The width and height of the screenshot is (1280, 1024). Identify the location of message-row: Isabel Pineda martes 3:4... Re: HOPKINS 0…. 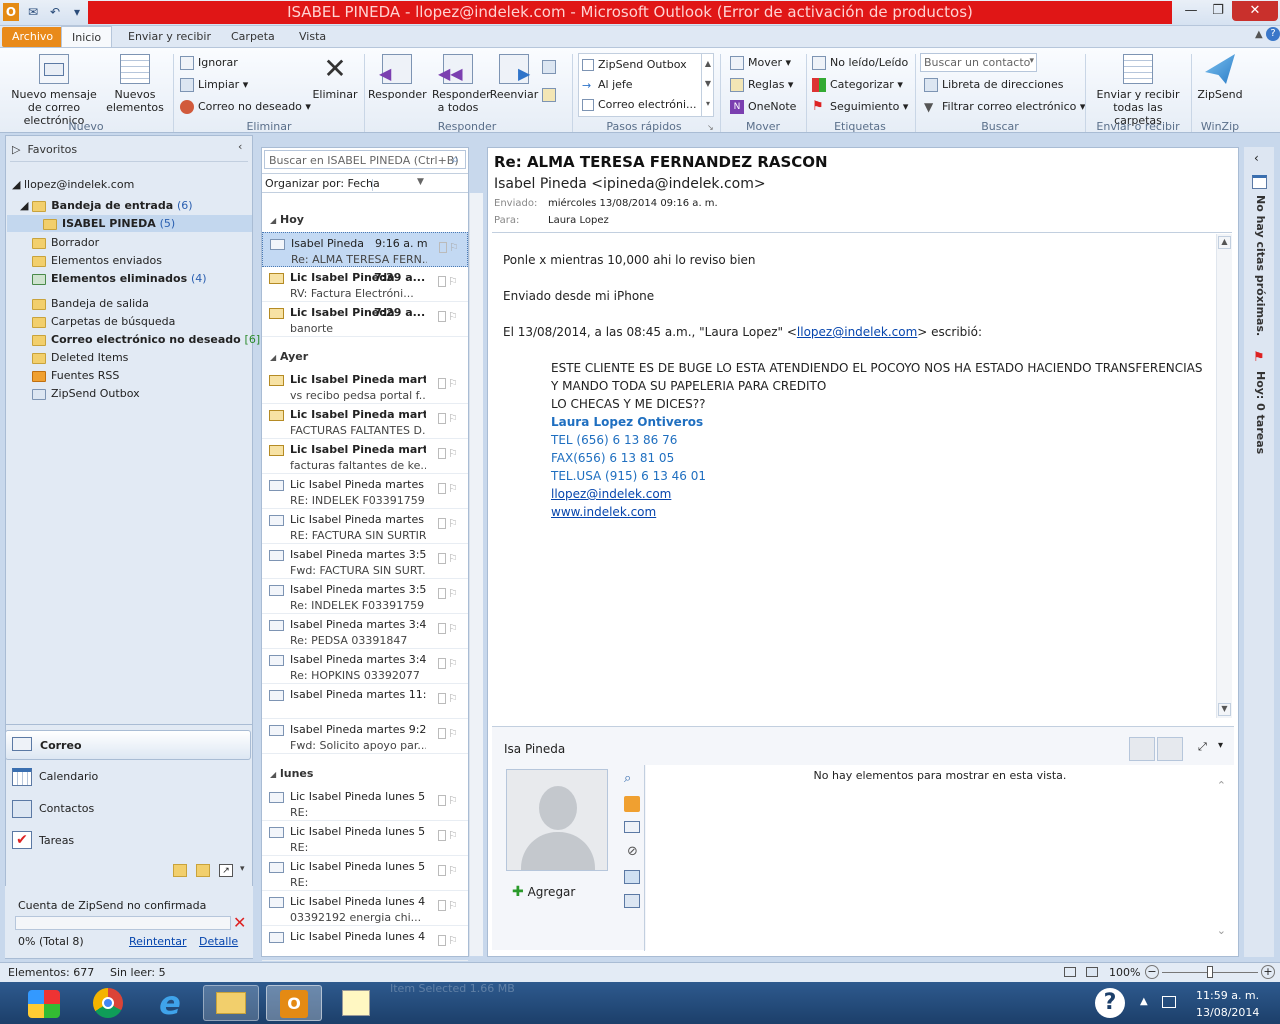
(365, 666).